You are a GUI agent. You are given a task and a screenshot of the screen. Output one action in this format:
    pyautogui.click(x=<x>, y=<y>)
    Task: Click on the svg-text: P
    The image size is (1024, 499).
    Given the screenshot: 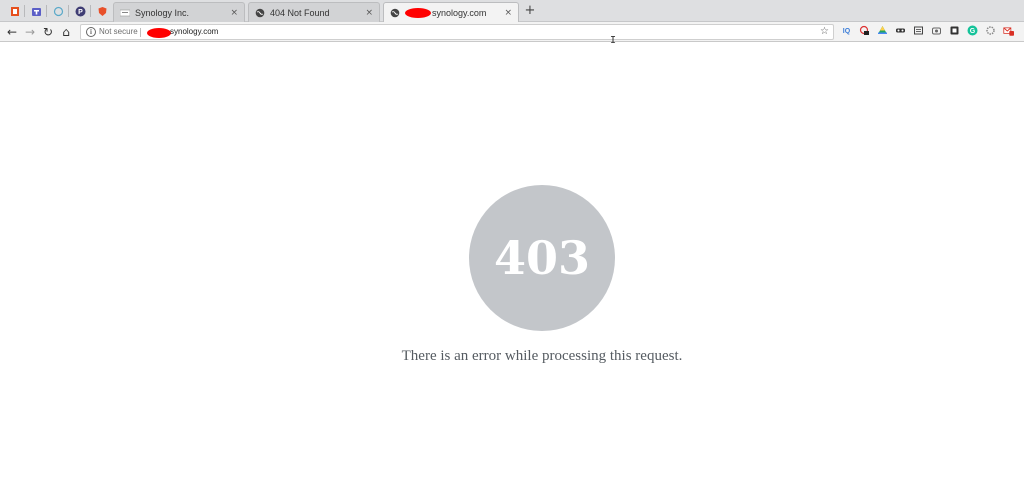 What is the action you would take?
    pyautogui.click(x=80, y=12)
    